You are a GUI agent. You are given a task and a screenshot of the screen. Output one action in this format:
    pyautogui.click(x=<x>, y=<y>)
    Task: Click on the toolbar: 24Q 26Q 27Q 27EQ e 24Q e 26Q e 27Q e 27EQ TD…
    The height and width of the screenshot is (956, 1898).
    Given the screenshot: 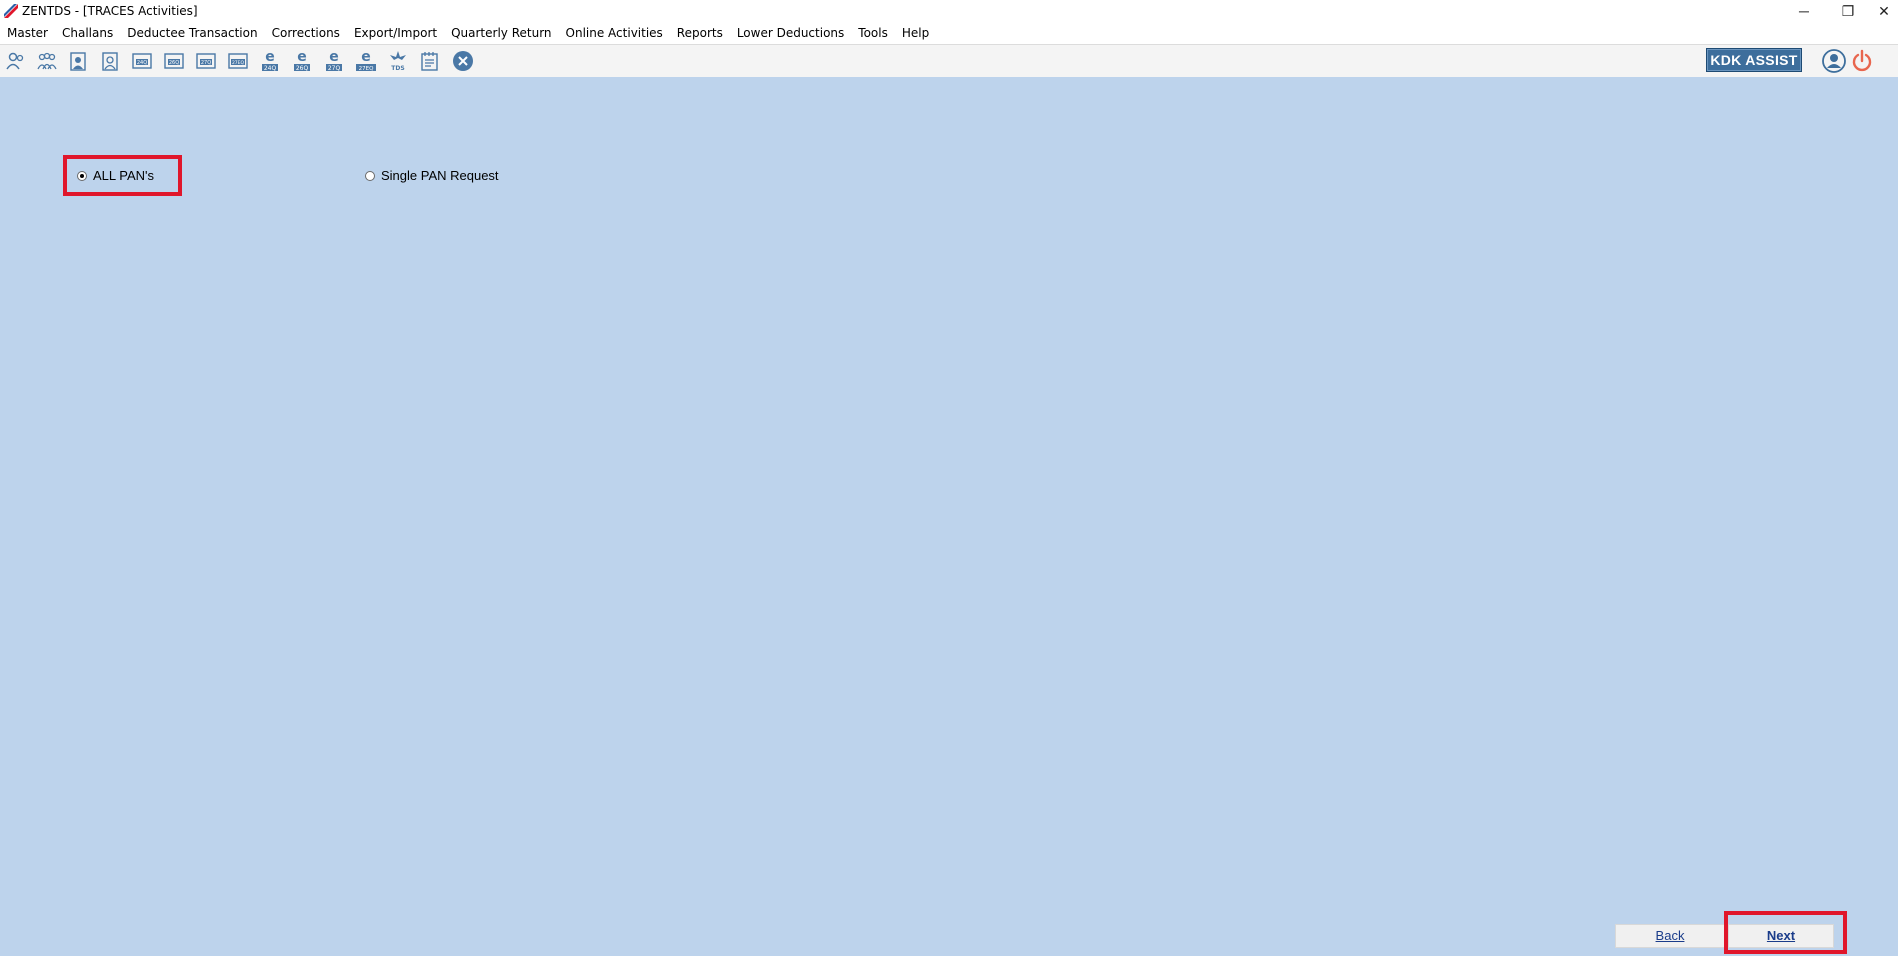 What is the action you would take?
    pyautogui.click(x=949, y=61)
    